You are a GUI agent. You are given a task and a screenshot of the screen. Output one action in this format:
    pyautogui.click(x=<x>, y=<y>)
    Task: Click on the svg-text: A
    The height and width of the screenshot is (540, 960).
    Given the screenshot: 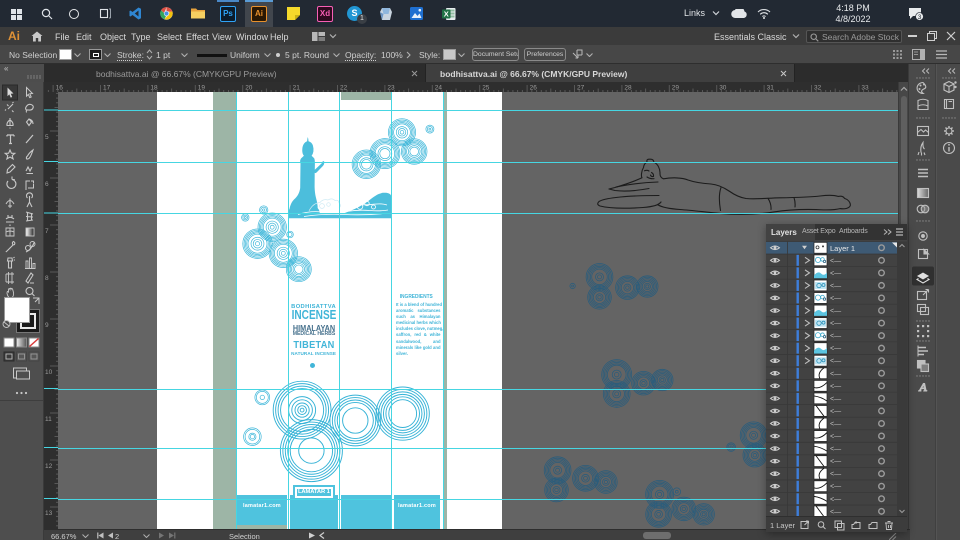 What is the action you would take?
    pyautogui.click(x=922, y=387)
    